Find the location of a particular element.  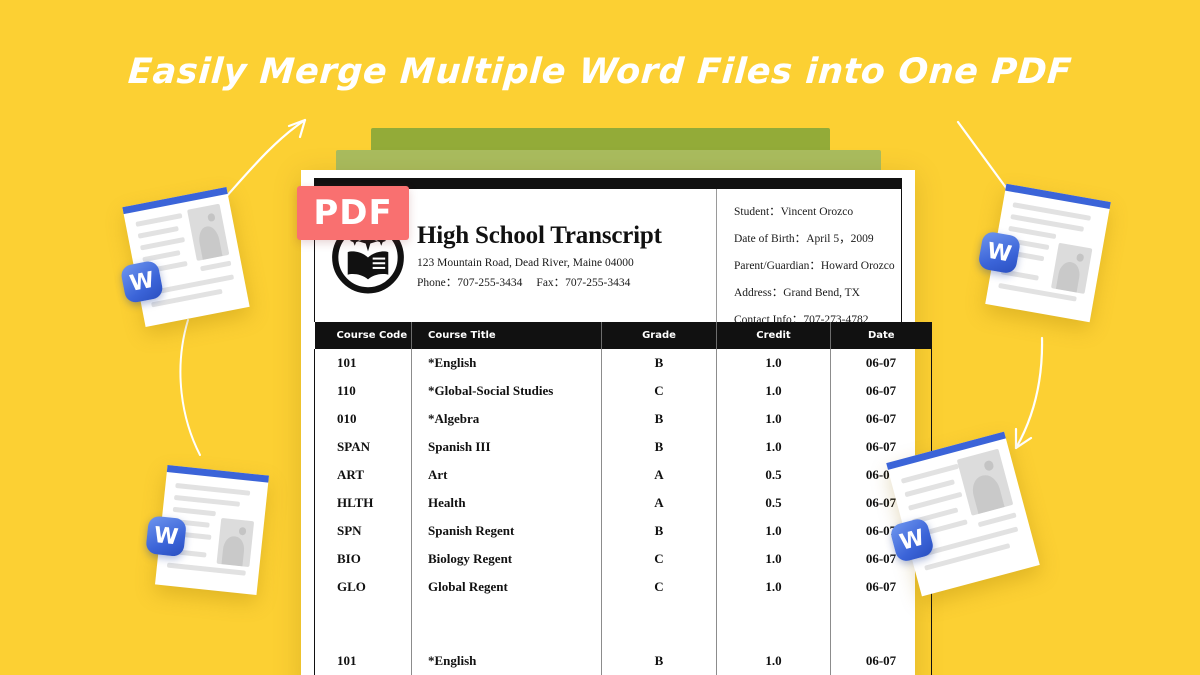

cell-course-code: HLTH is located at coordinates (363, 503).